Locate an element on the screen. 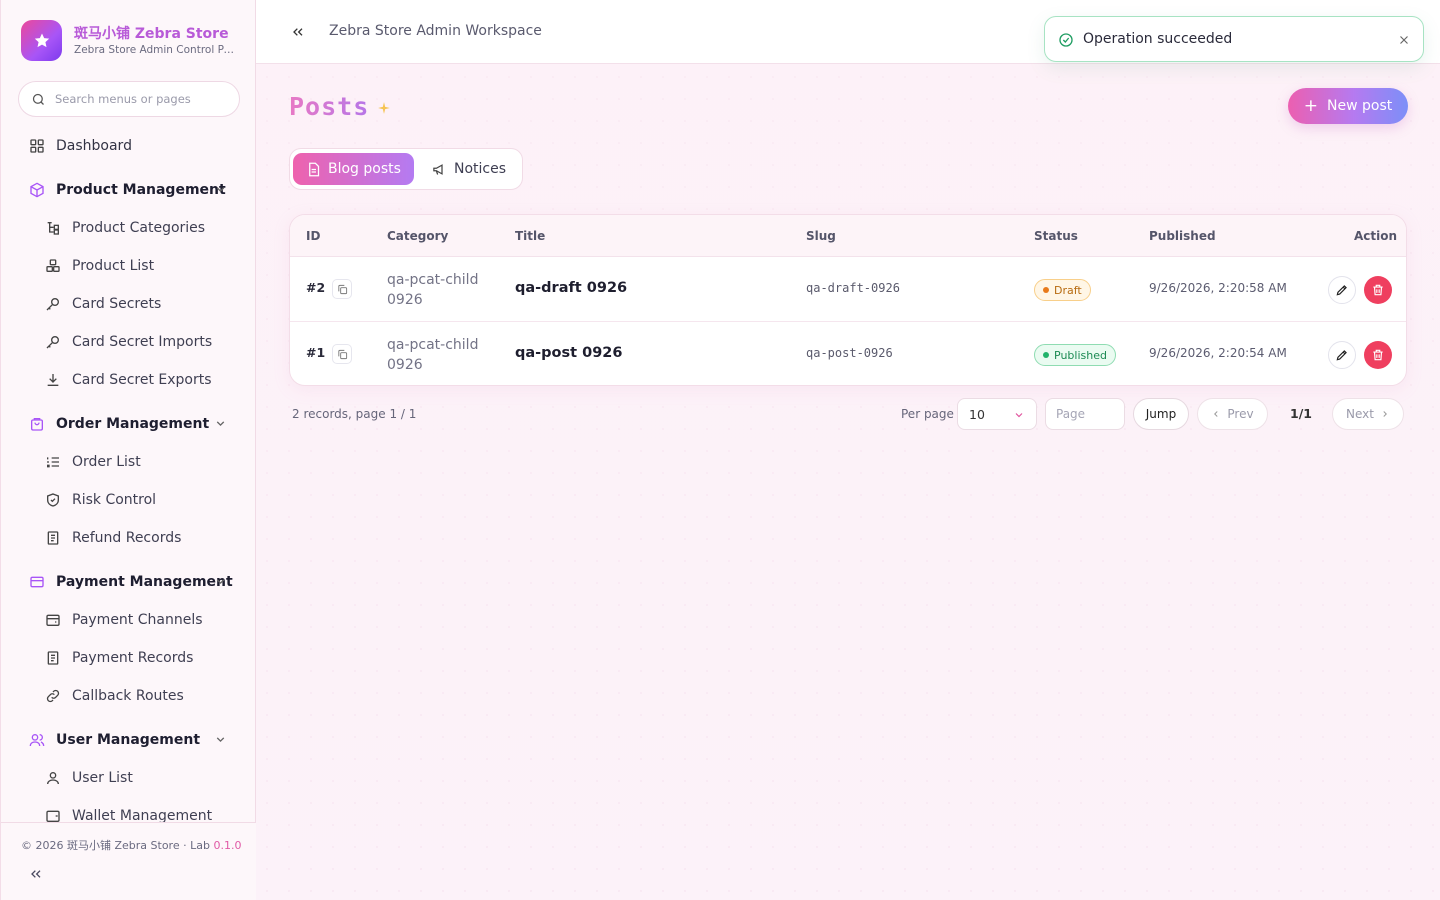 The height and width of the screenshot is (900, 1440). sidebar-group-label: Payment Management is located at coordinates (144, 582).